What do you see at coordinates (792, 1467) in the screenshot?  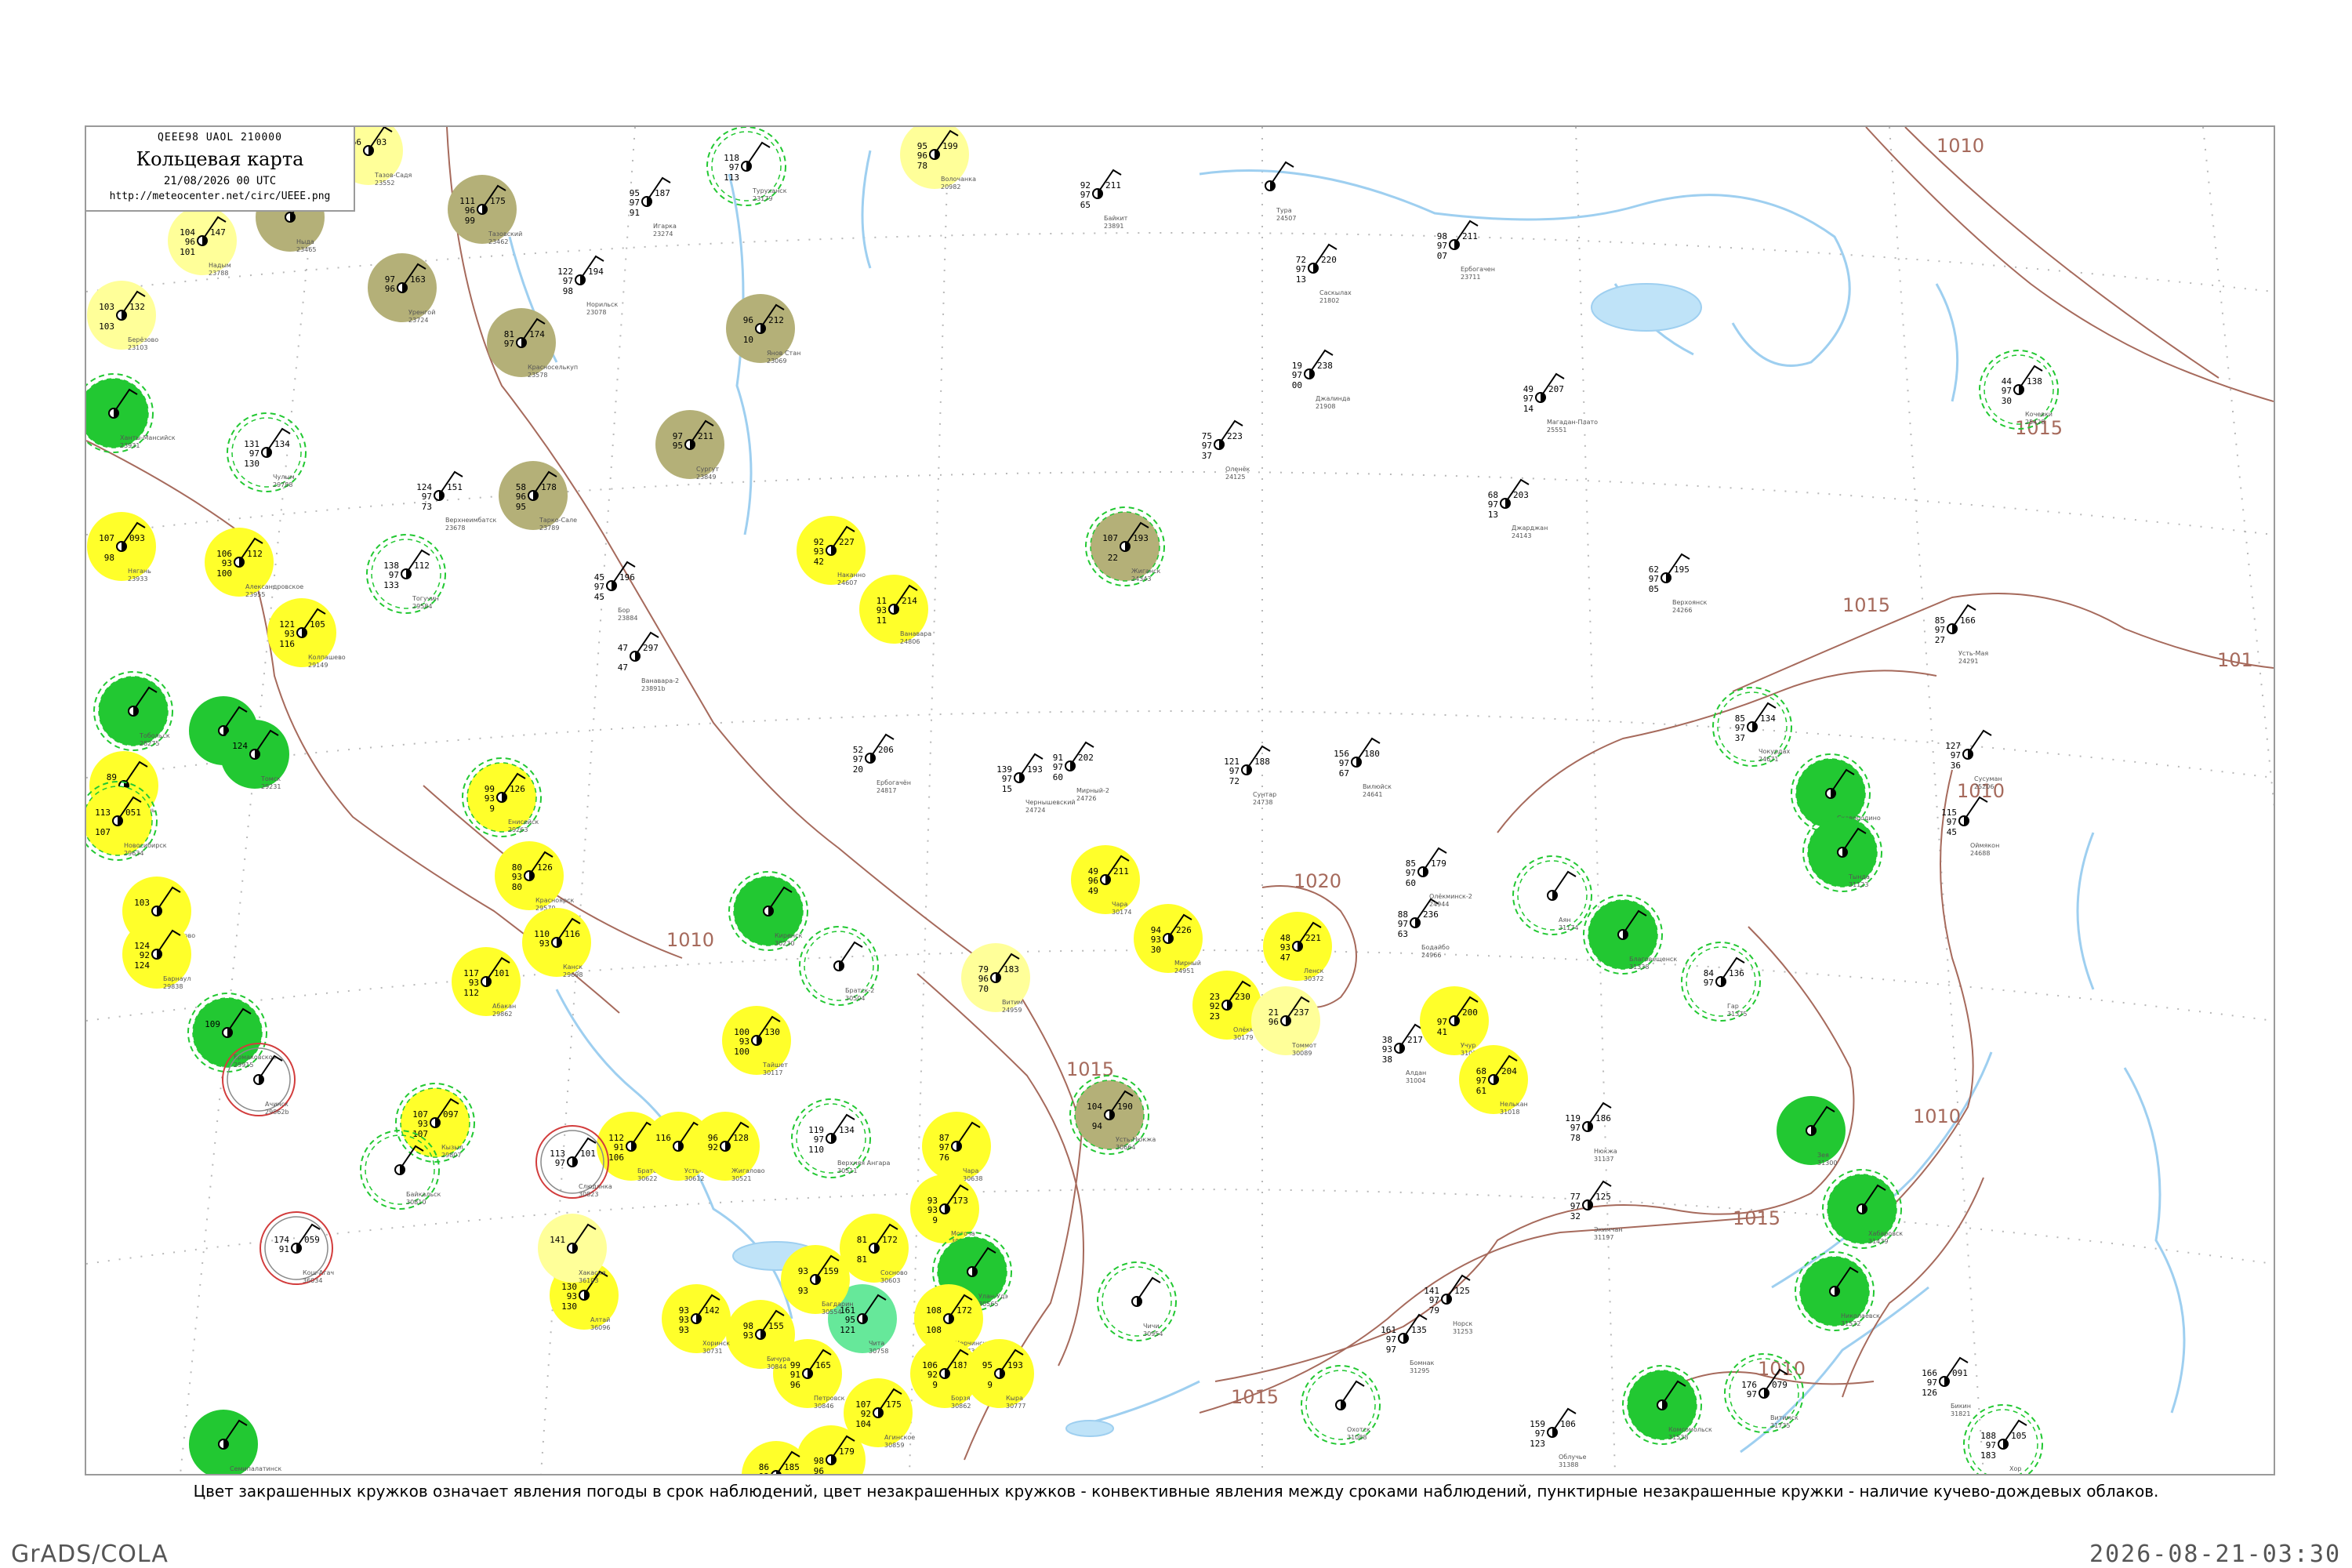 I see `station-value-b: 185` at bounding box center [792, 1467].